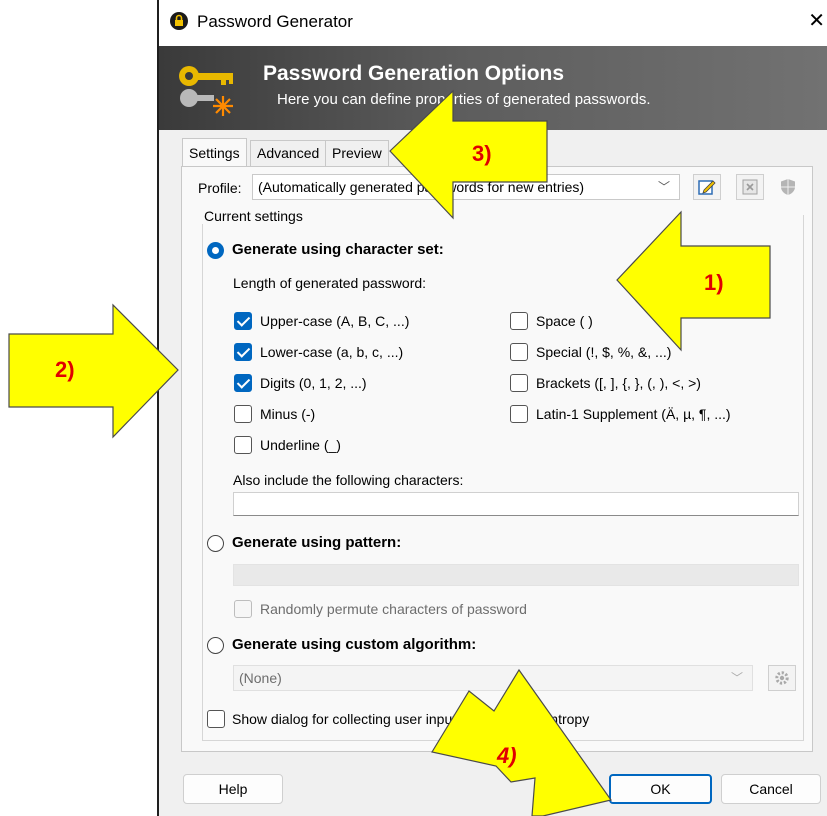 This screenshot has height=816, width=827. Describe the element at coordinates (482, 153) in the screenshot. I see `annotation-label-3: 3)` at that location.